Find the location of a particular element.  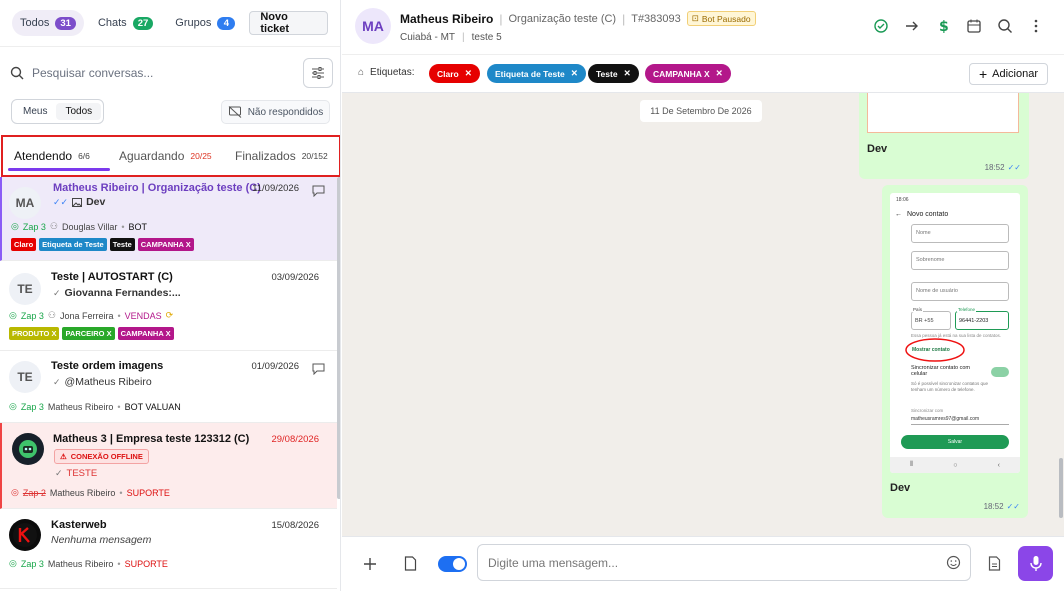

plus-icon is located at coordinates (370, 564).